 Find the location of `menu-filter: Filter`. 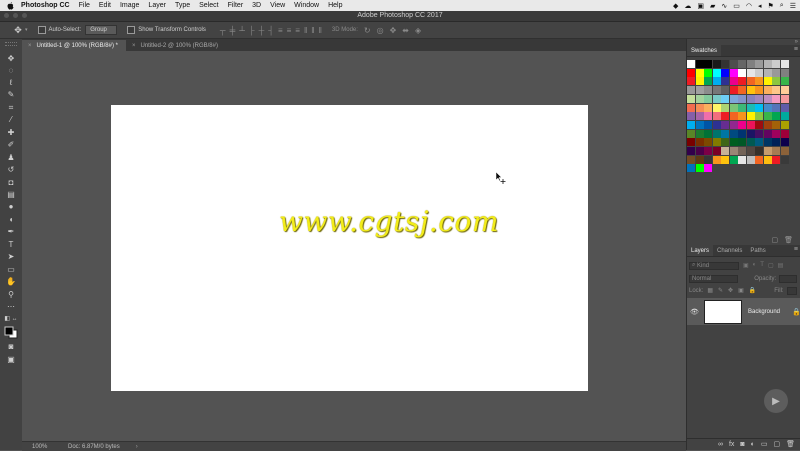

menu-filter: Filter is located at coordinates (236, 5).